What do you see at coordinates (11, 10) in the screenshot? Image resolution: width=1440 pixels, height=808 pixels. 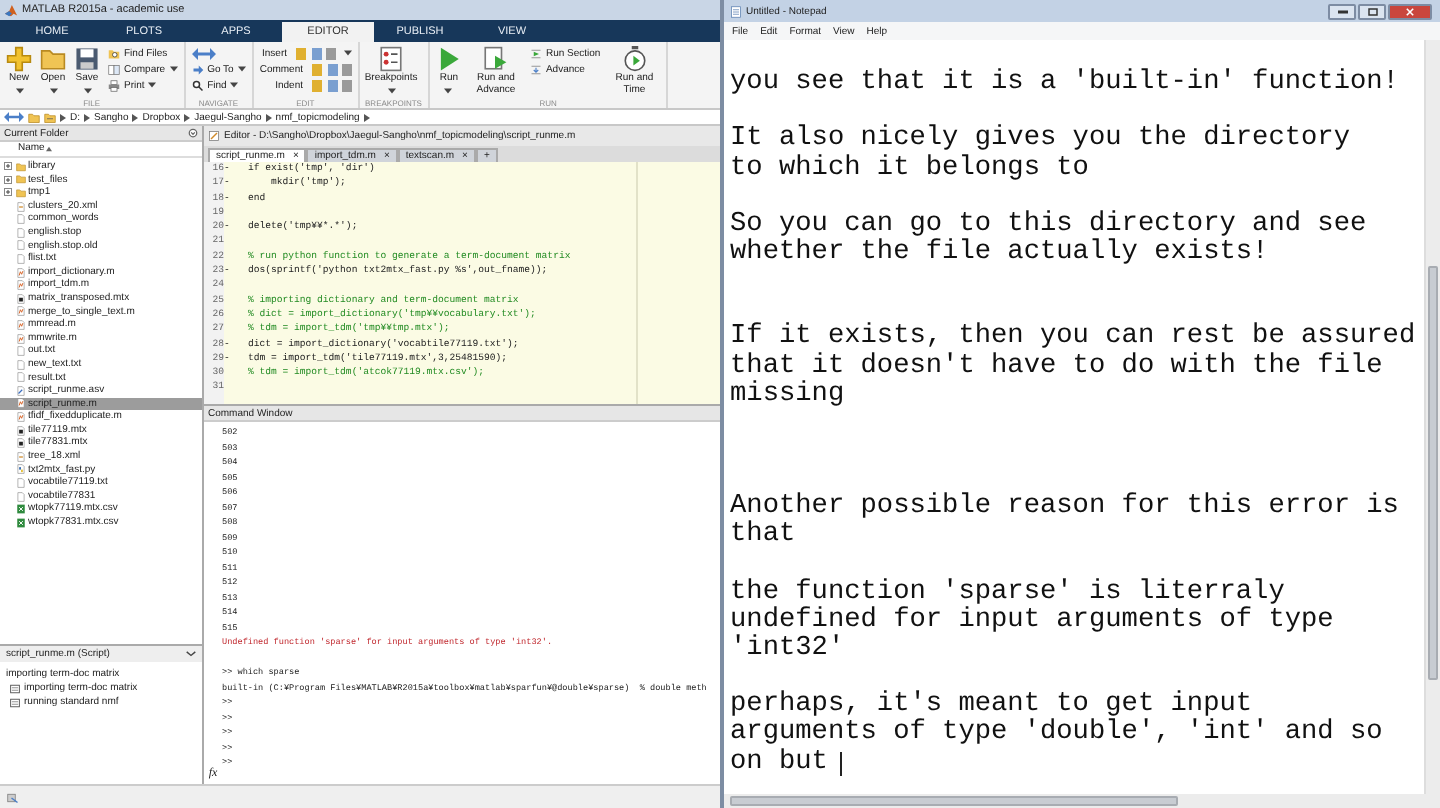 I see `matlab-logo-icon` at bounding box center [11, 10].